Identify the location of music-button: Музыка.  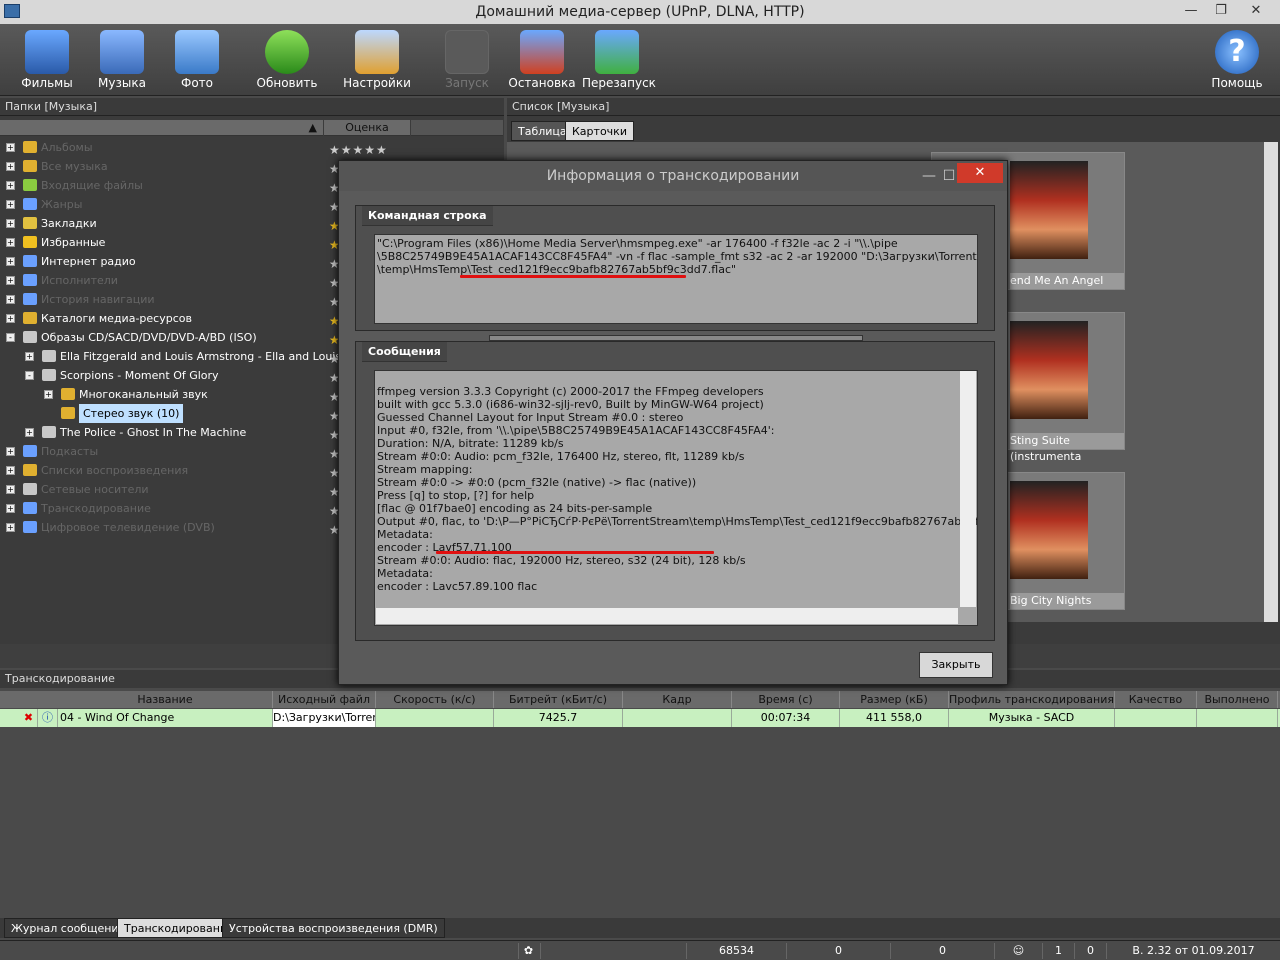
(122, 61).